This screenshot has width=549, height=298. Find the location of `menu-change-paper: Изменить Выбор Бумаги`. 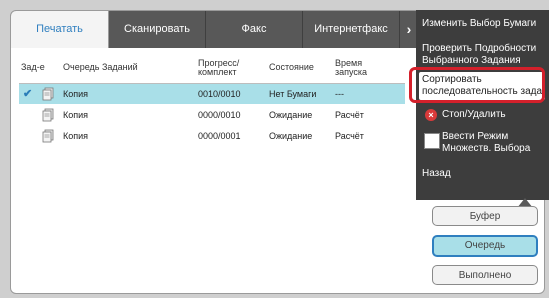

menu-change-paper: Изменить Выбор Бумаги is located at coordinates (484, 24).